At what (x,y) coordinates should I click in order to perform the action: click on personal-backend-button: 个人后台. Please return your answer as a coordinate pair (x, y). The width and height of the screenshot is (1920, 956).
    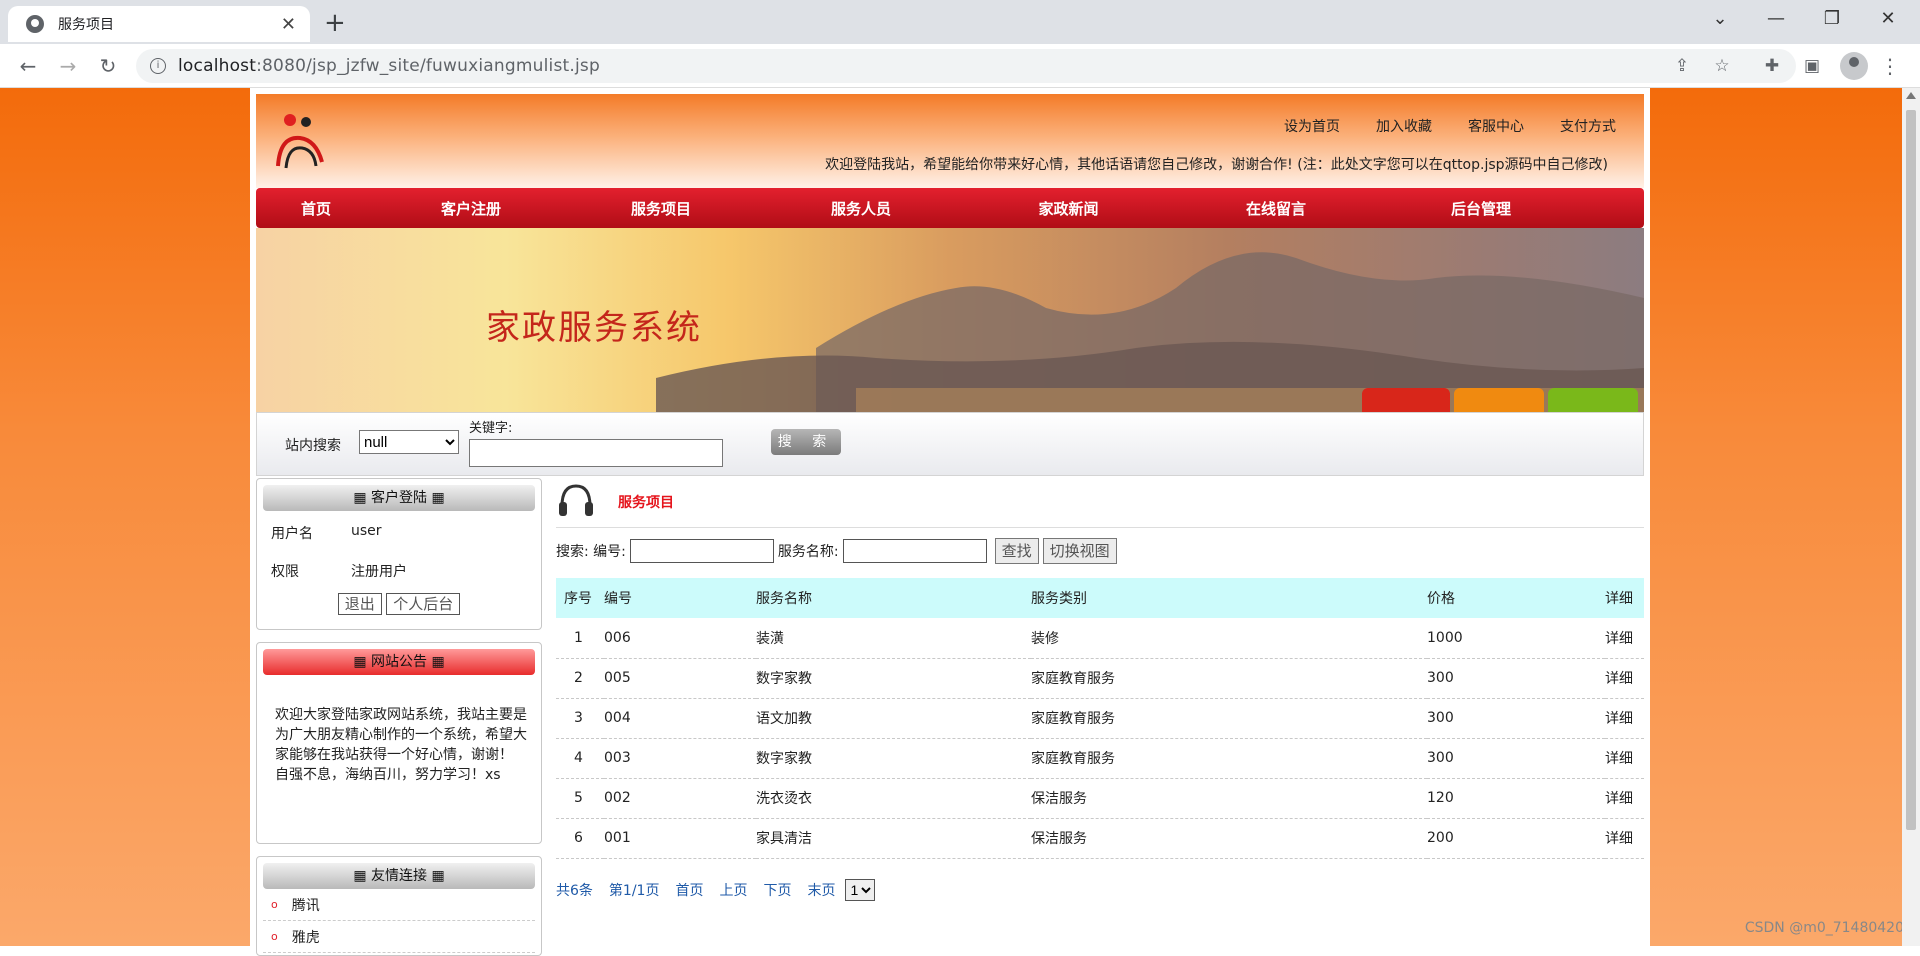
    Looking at the image, I should click on (423, 604).